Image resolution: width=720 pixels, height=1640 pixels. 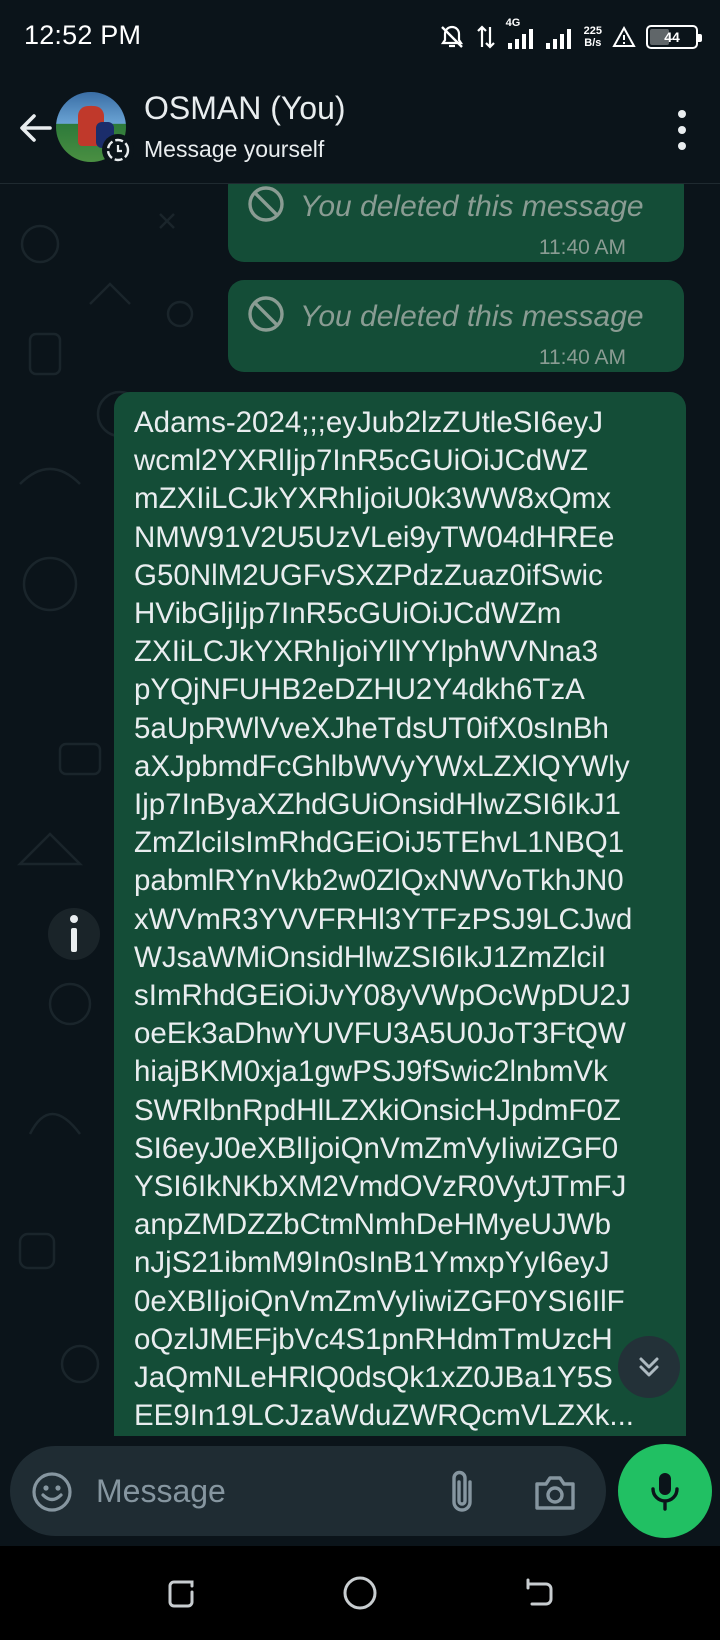 I want to click on attach-button, so click(x=462, y=1492).